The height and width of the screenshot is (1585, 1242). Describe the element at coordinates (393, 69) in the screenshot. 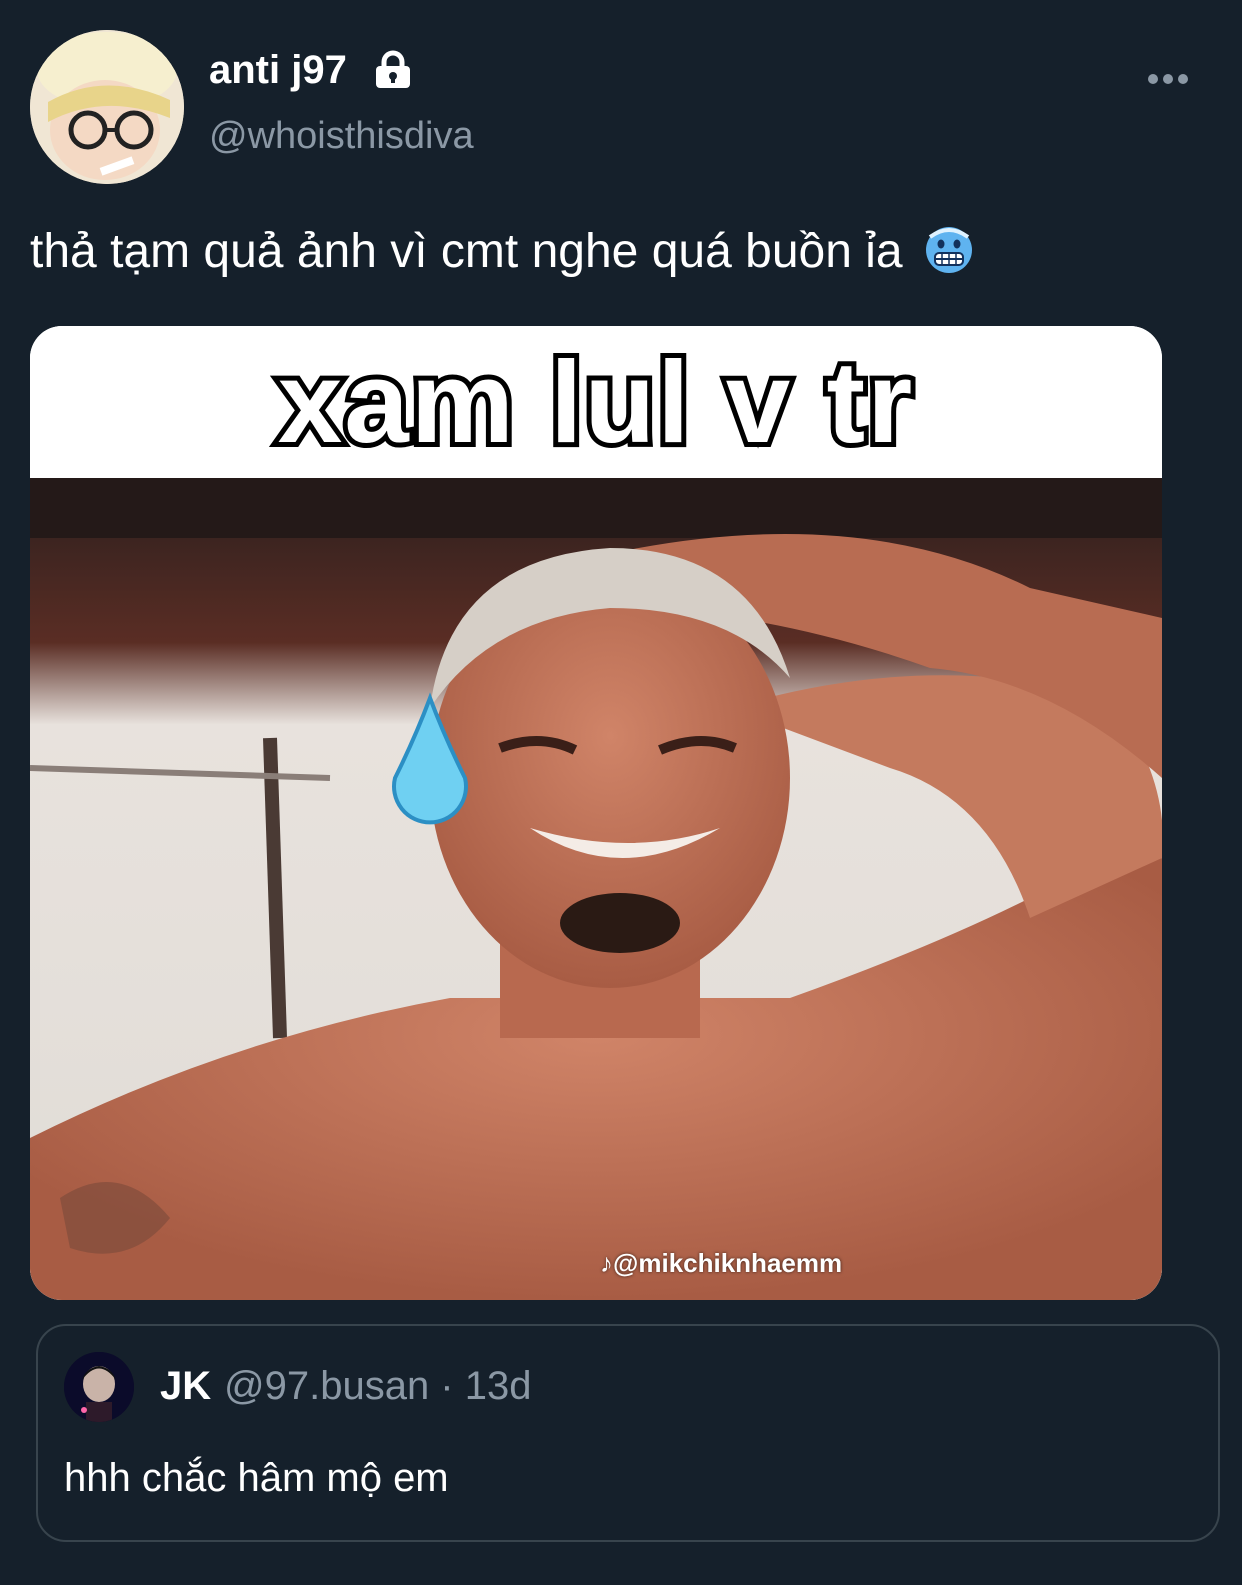

I see `lock-icon` at that location.